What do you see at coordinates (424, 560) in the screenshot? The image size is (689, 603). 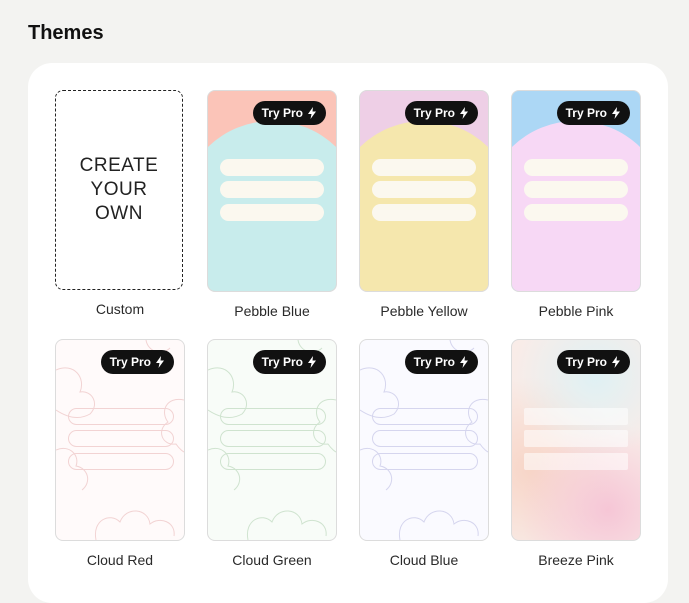 I see `theme-label: Cloud Blue` at bounding box center [424, 560].